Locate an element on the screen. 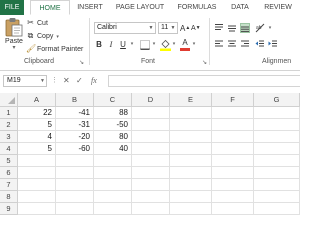 The height and width of the screenshot is (240, 320). cell-b5 is located at coordinates (75, 161).